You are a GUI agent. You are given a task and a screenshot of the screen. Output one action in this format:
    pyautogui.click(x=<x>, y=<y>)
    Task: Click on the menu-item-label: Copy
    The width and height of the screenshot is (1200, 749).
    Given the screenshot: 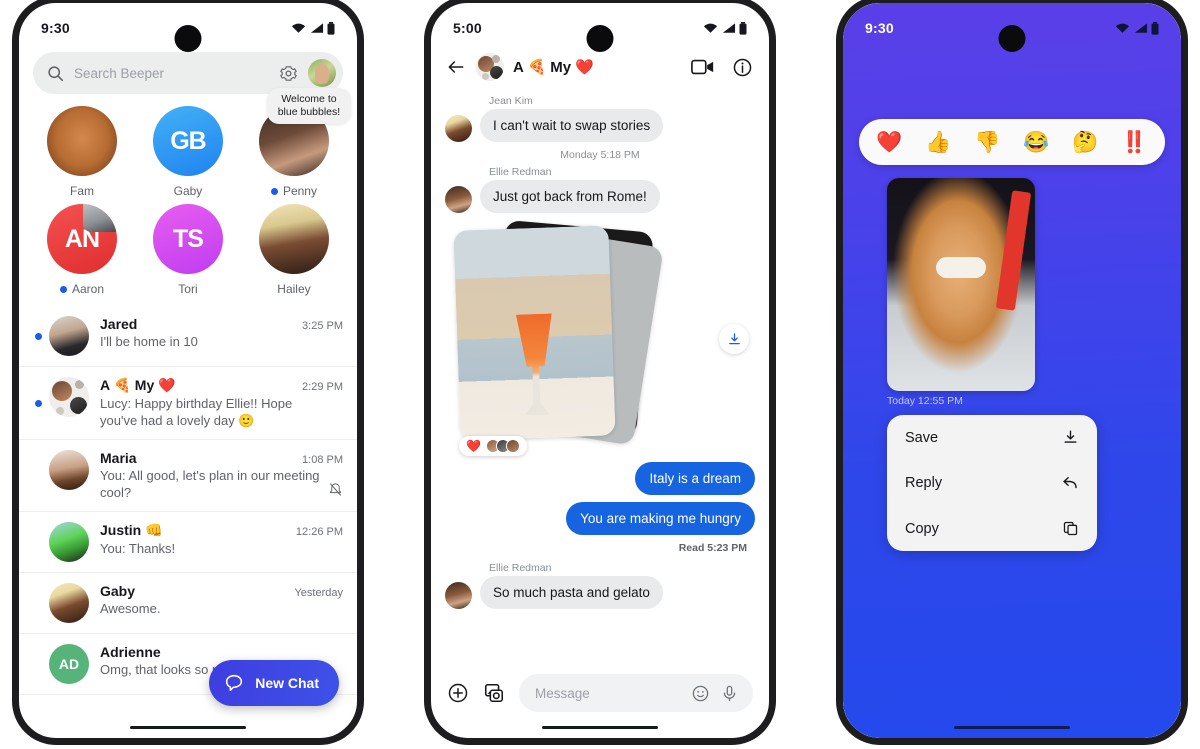 What is the action you would take?
    pyautogui.click(x=922, y=528)
    